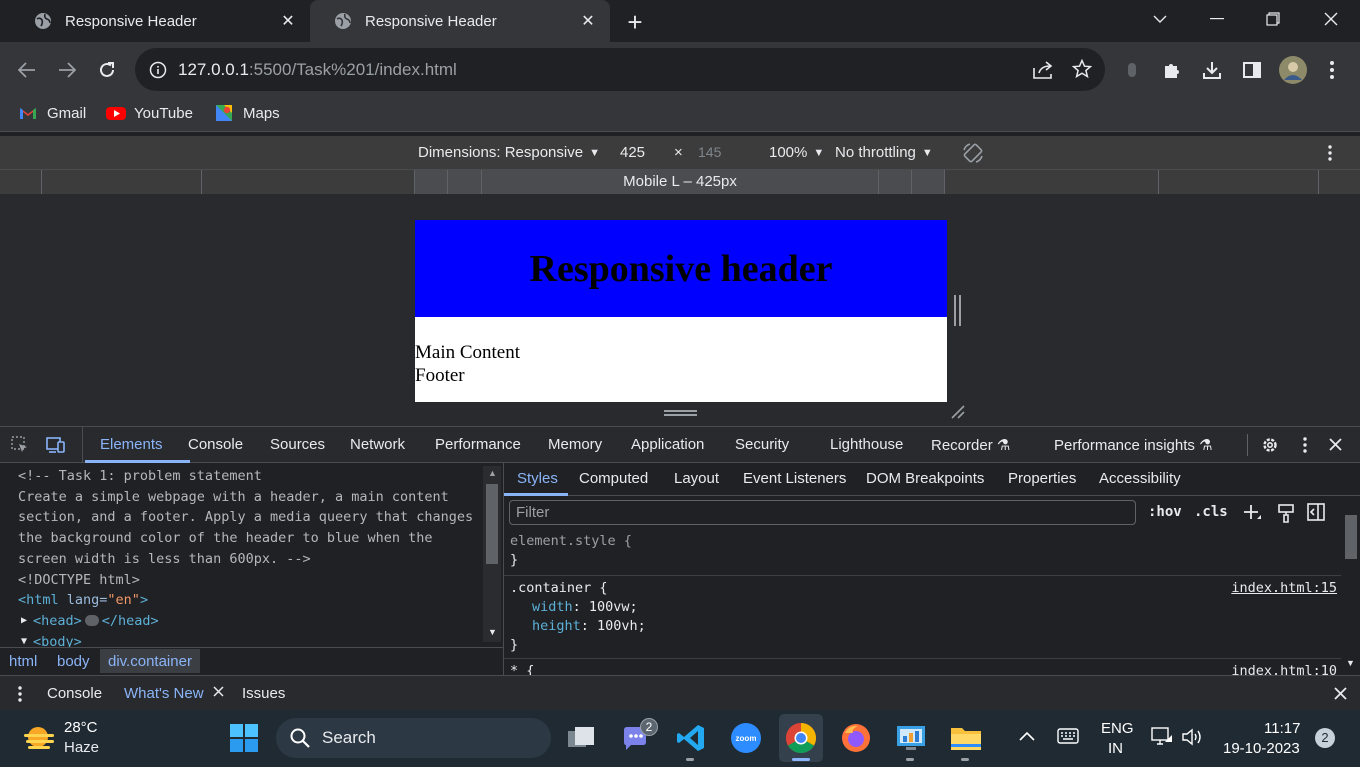 The width and height of the screenshot is (1360, 767). Describe the element at coordinates (247, 113) in the screenshot. I see `bookmark-maps: Maps` at that location.